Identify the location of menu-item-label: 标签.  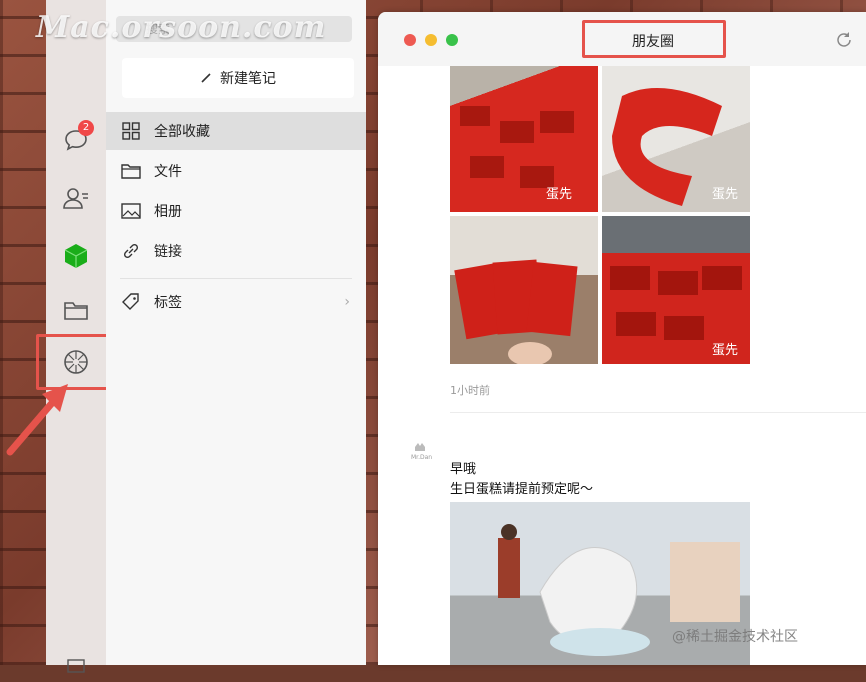
(168, 303).